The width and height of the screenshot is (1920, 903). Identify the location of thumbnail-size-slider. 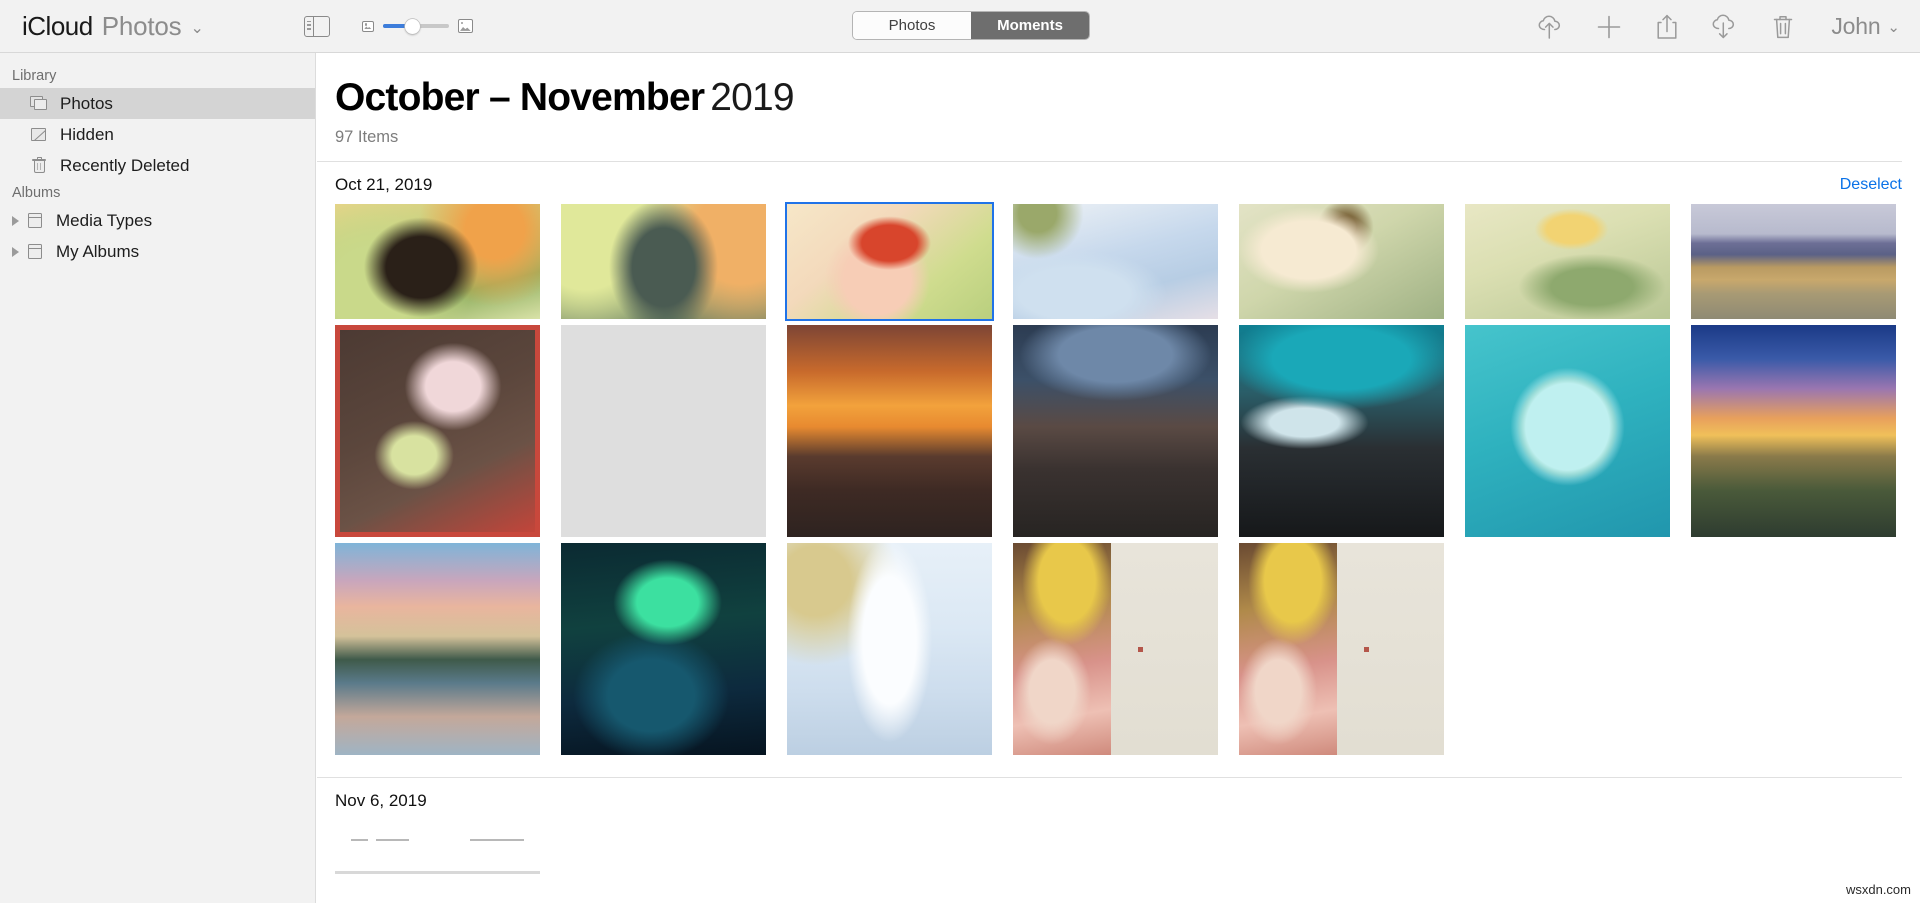
(417, 26).